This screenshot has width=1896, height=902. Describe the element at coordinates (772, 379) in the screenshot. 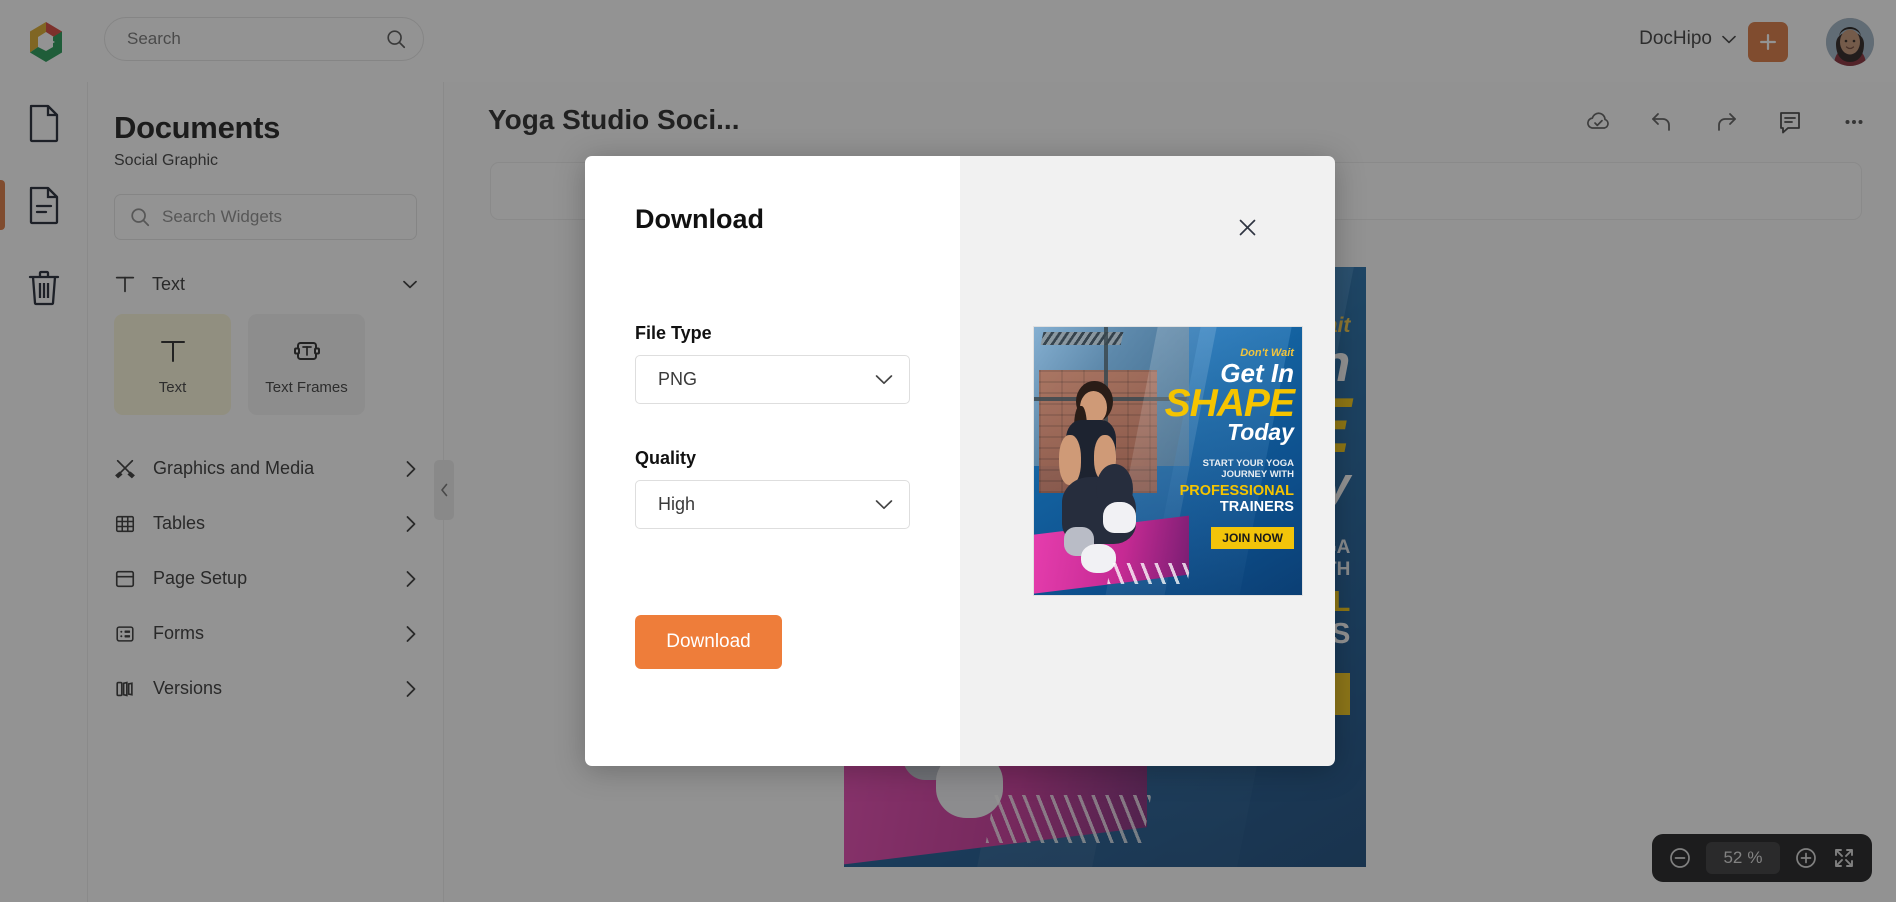

I see `file-type-select: PNG` at that location.